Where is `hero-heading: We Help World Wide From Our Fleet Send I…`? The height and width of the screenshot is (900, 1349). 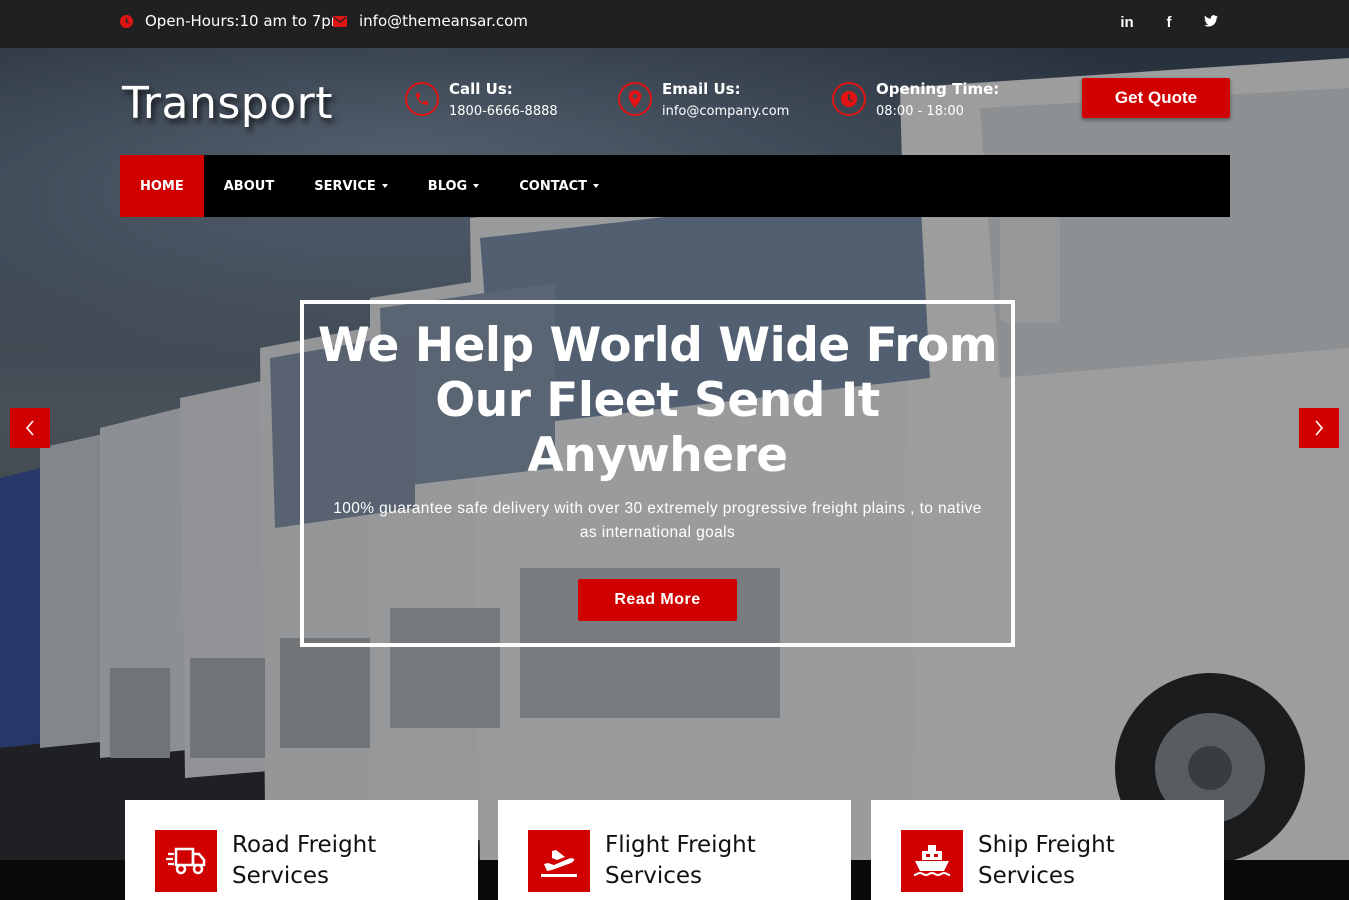
hero-heading: We Help World Wide From Our Fleet Send I… is located at coordinates (657, 400).